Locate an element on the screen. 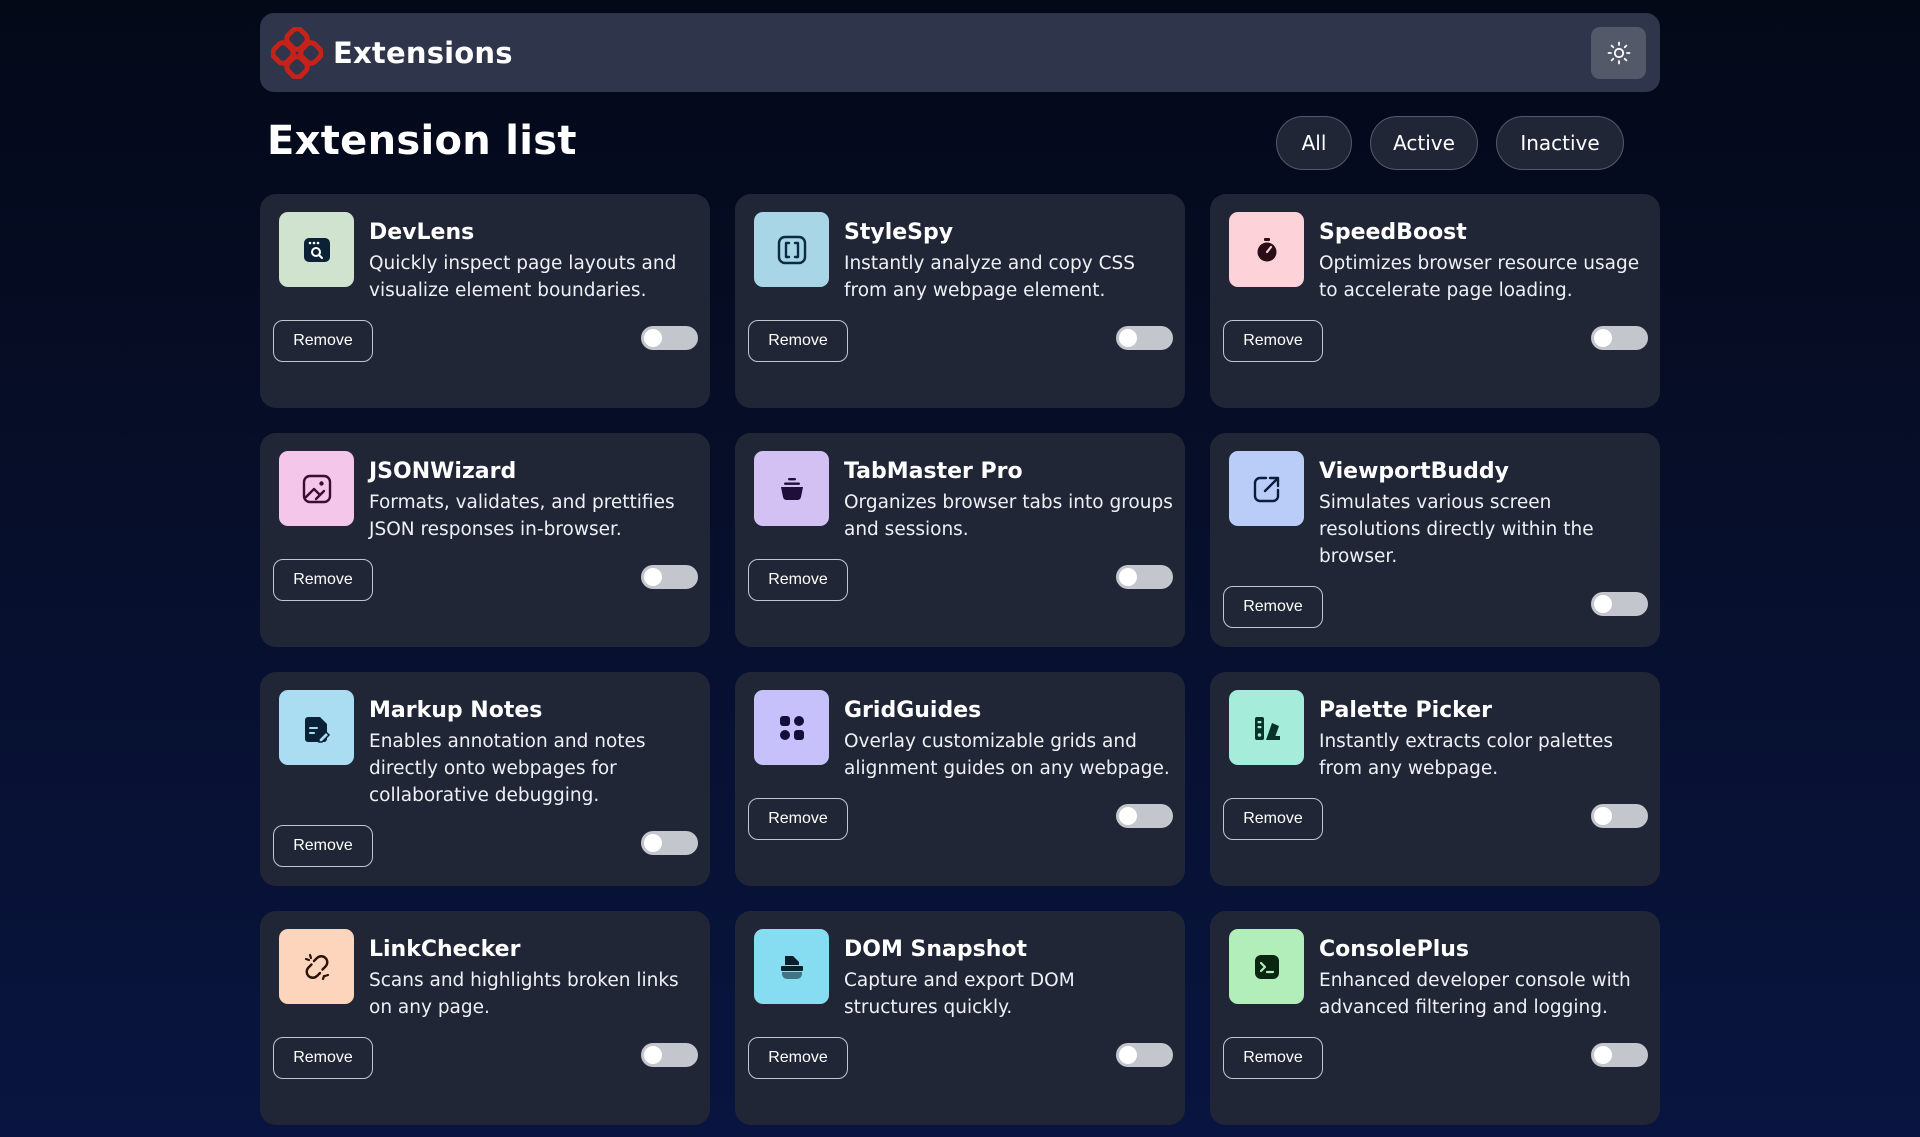  extension-name: StyleSpy is located at coordinates (899, 232).